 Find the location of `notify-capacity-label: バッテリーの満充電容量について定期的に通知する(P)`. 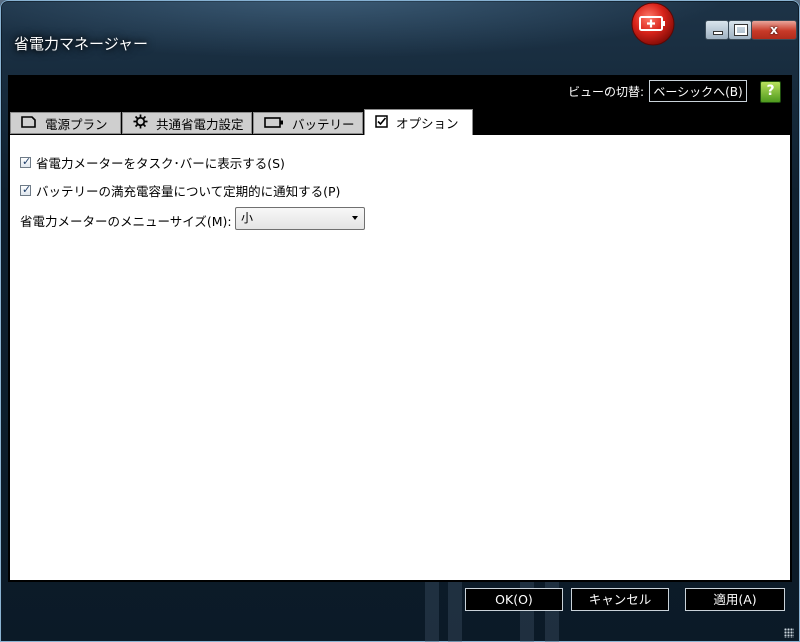

notify-capacity-label: バッテリーの満充電容量について定期的に通知する(P) is located at coordinates (188, 191).